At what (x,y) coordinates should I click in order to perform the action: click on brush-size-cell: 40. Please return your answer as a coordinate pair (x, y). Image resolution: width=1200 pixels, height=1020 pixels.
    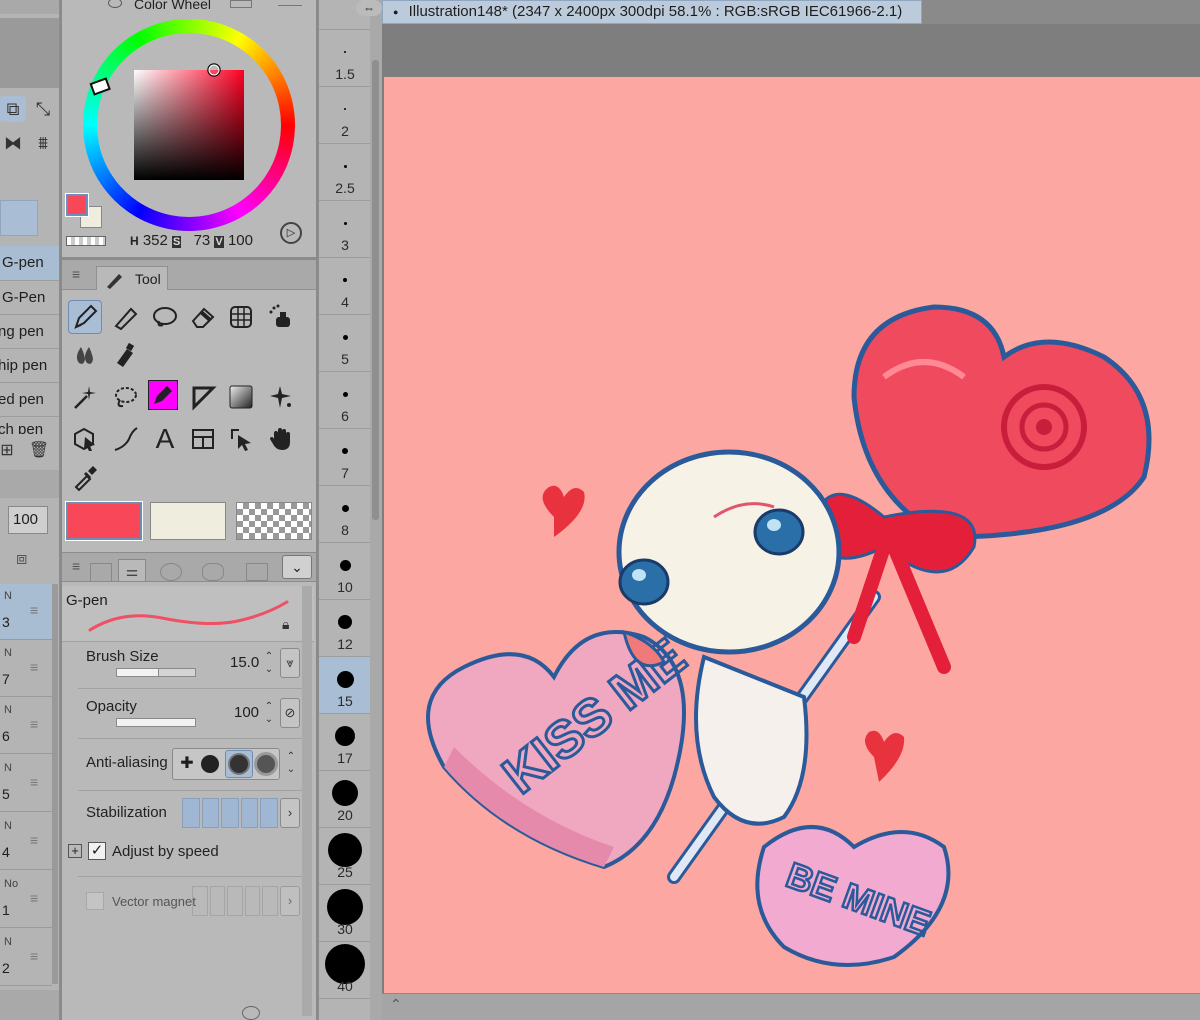
    Looking at the image, I should click on (345, 970).